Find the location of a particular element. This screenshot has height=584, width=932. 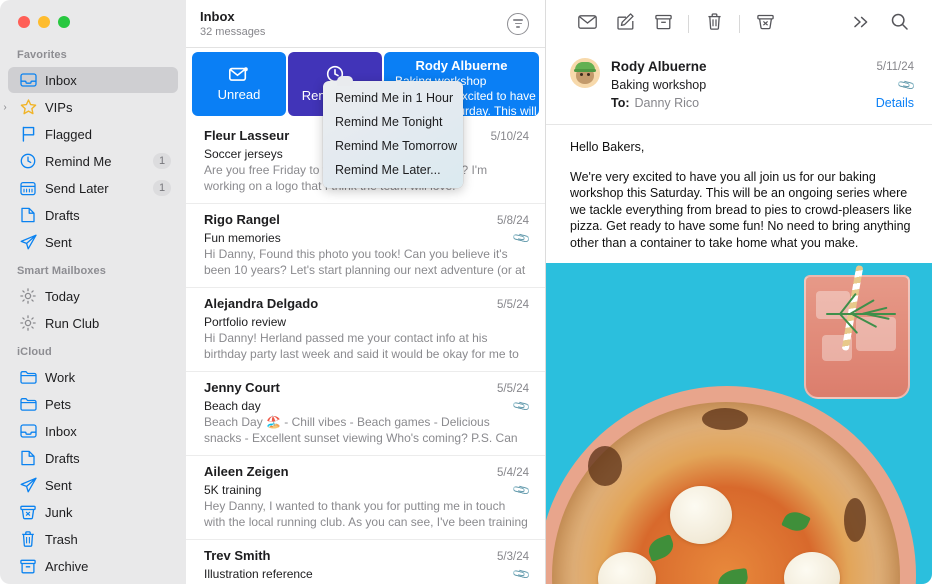

message-subject: Portfolio review is located at coordinates (245, 322).